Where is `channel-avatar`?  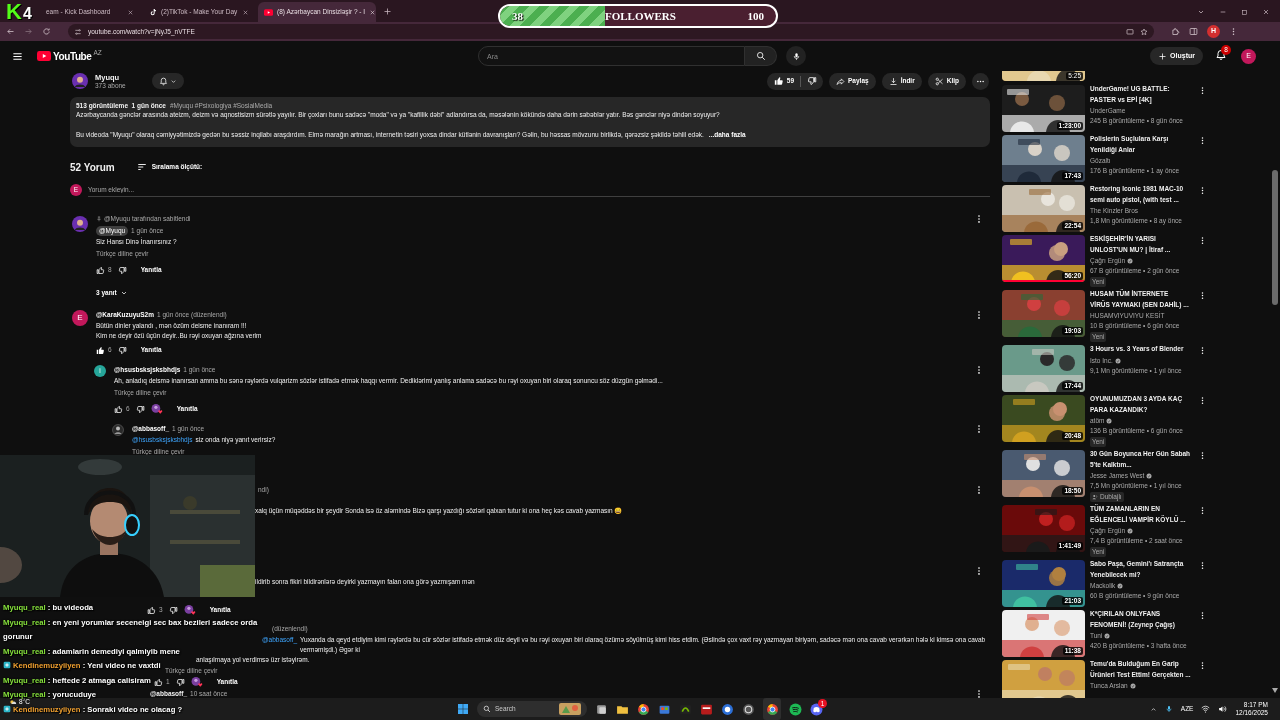
channel-avatar is located at coordinates (80, 81).